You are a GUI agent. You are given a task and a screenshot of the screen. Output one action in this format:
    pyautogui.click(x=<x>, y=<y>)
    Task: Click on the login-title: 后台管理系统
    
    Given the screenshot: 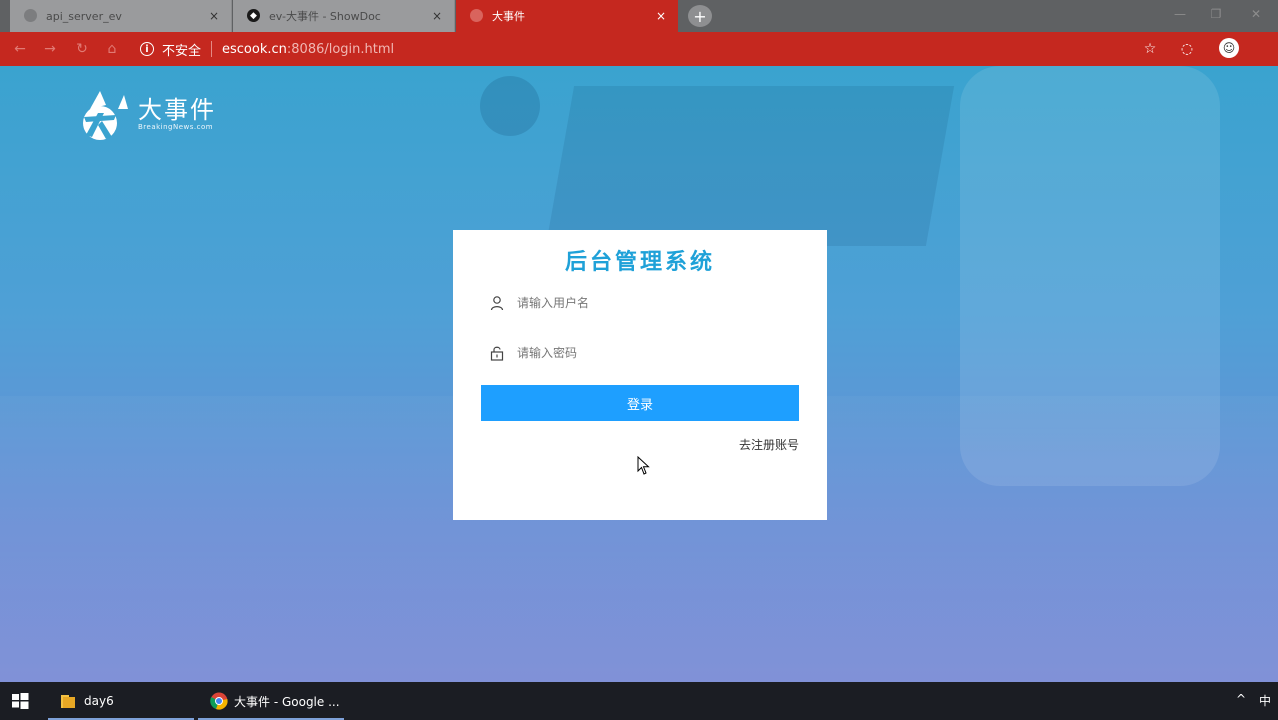 What is the action you would take?
    pyautogui.click(x=639, y=262)
    